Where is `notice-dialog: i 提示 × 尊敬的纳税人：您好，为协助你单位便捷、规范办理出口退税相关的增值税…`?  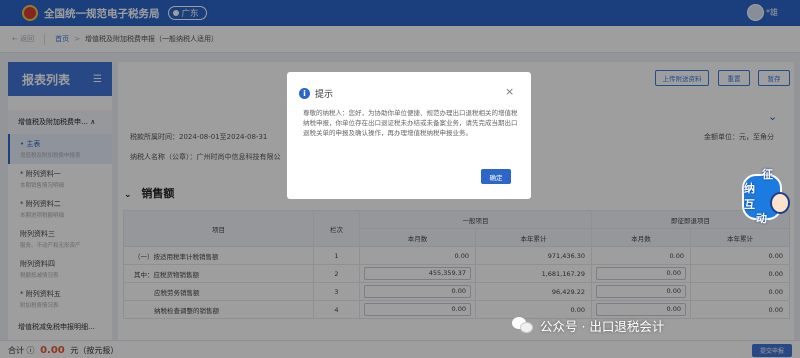 notice-dialog: i 提示 × 尊敬的纳税人：您好，为协助你单位便捷、规范办理出口退税相关的增值税… is located at coordinates (409, 135).